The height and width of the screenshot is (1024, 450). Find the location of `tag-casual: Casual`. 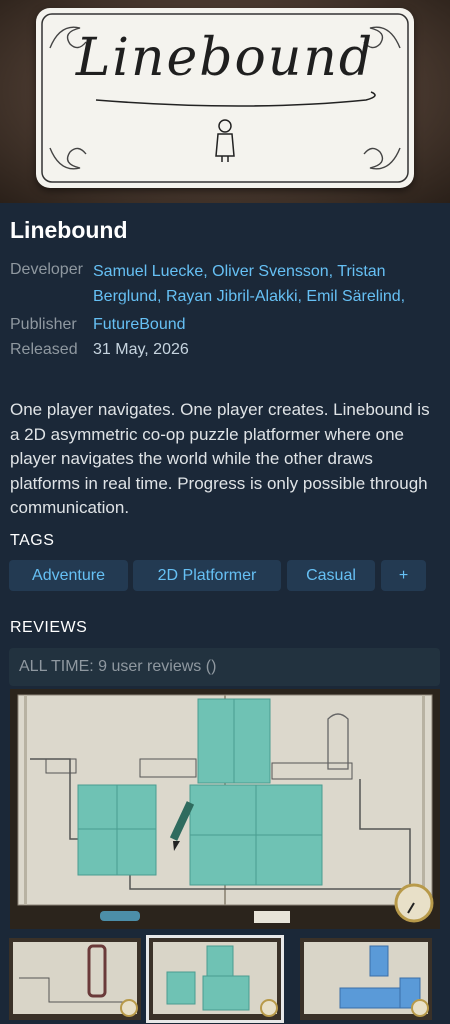

tag-casual: Casual is located at coordinates (331, 575).